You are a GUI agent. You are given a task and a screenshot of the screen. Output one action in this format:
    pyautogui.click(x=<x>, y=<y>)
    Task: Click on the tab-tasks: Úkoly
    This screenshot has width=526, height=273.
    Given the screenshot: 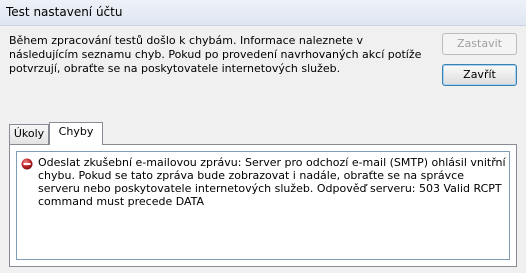 What is the action you would take?
    pyautogui.click(x=29, y=134)
    